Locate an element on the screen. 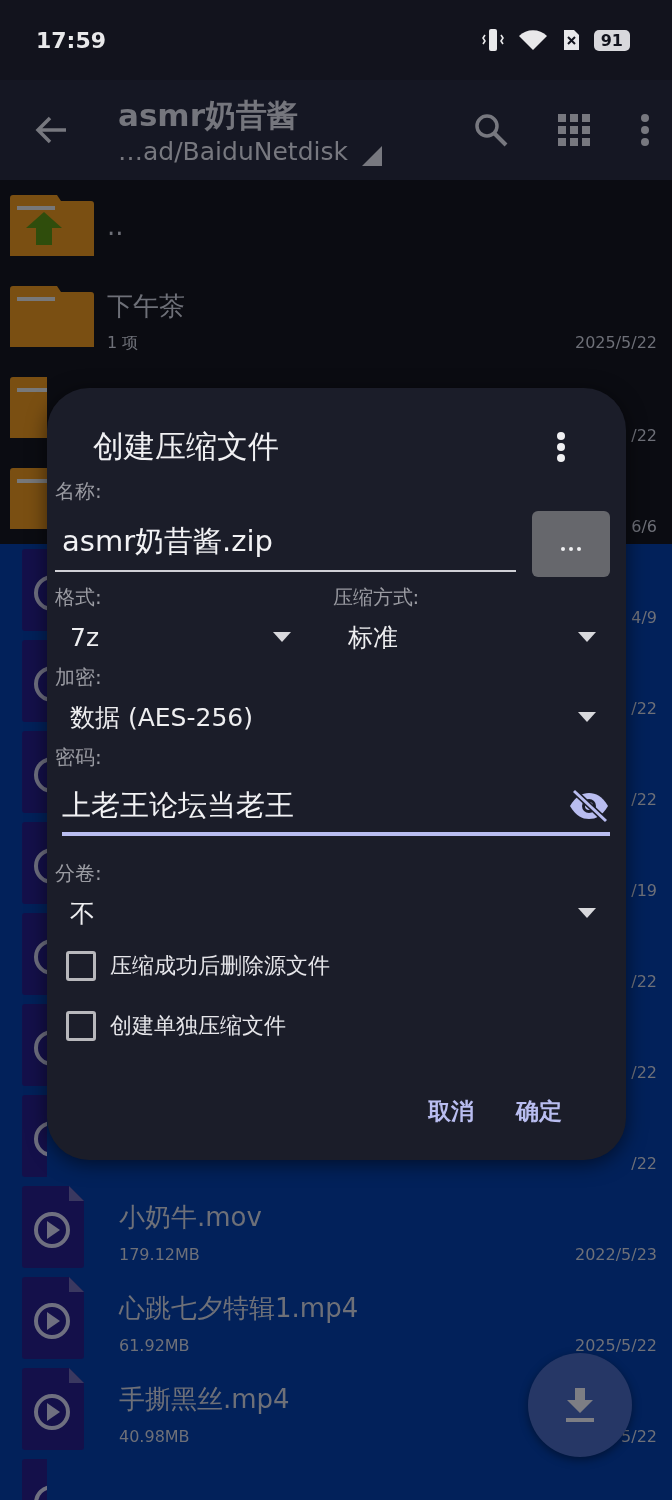  battery-level: 91 is located at coordinates (611, 40).